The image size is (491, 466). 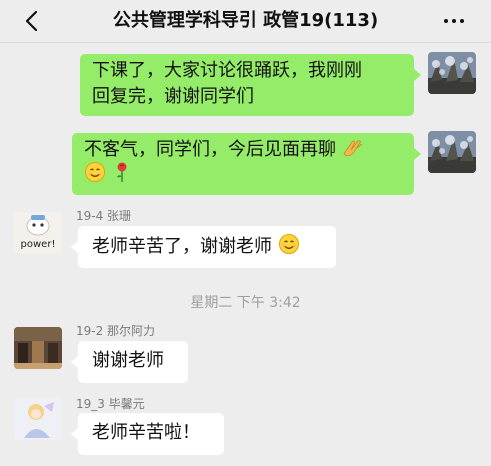 I want to click on chat-timestamp: 星期二 下午 3:42, so click(x=245, y=303).